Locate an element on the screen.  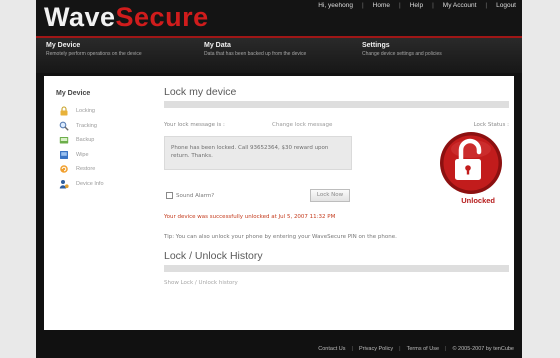
restore-icon is located at coordinates (64, 169).